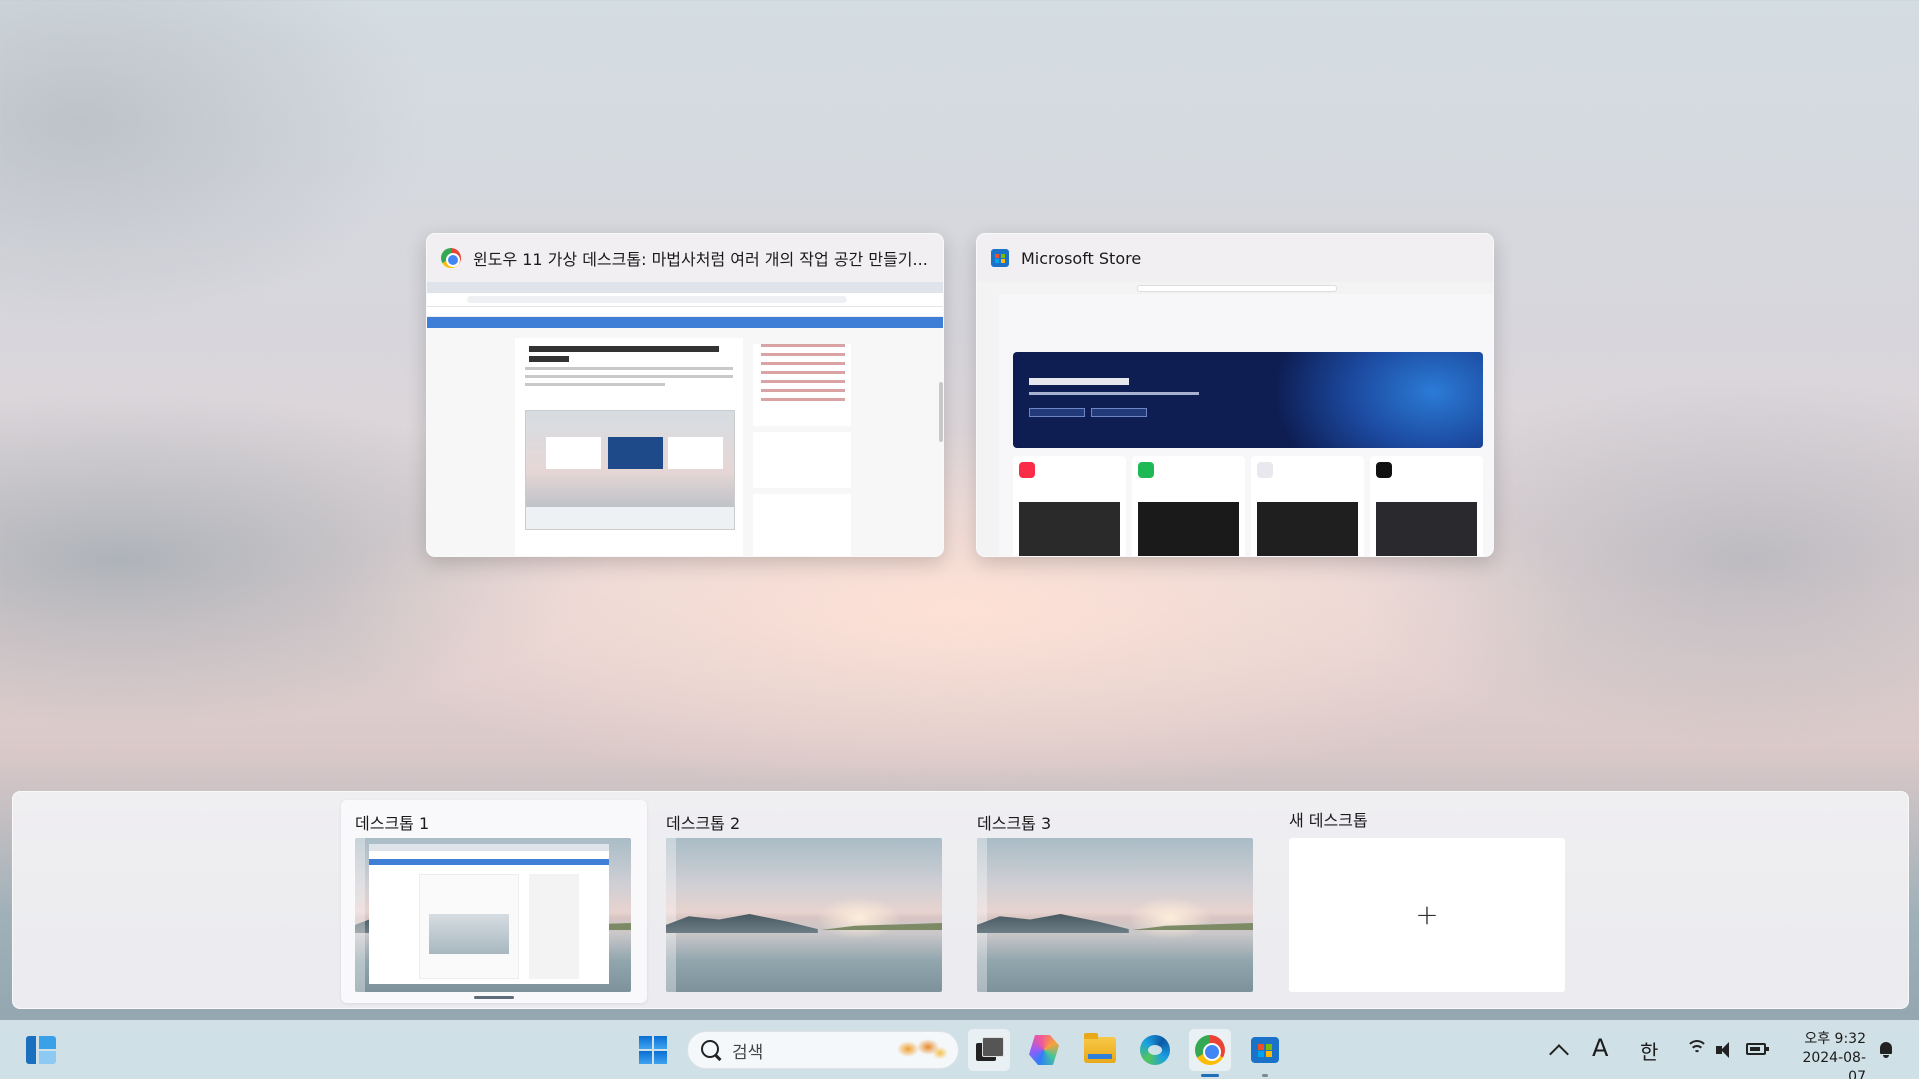 The width and height of the screenshot is (1919, 1079). I want to click on window-thumbnail-store: Microsoft Store, so click(1235, 395).